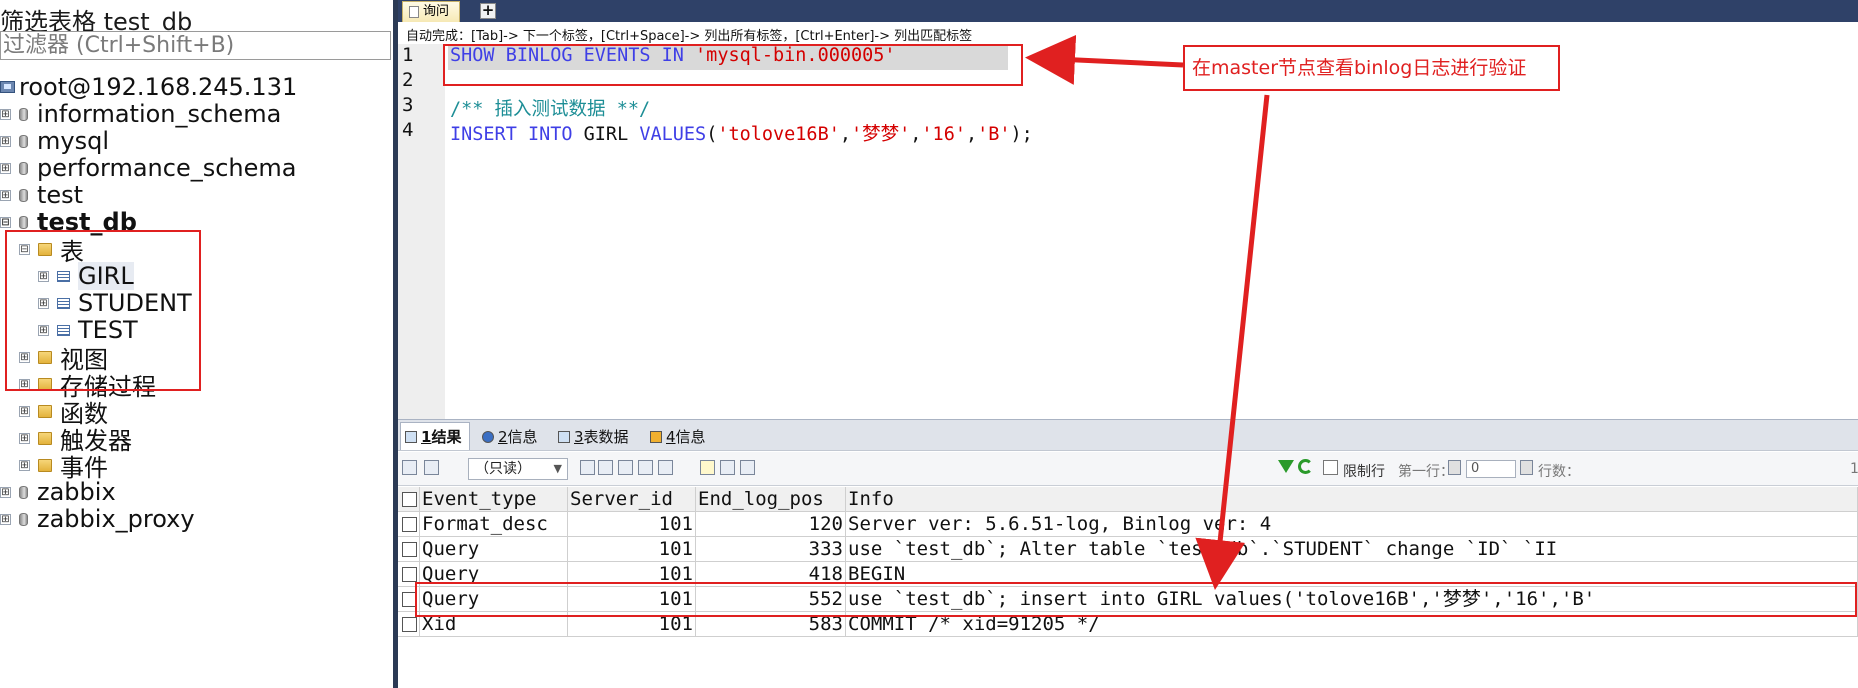 The width and height of the screenshot is (1858, 688). I want to click on sql-identifier: GIRL, so click(611, 134).